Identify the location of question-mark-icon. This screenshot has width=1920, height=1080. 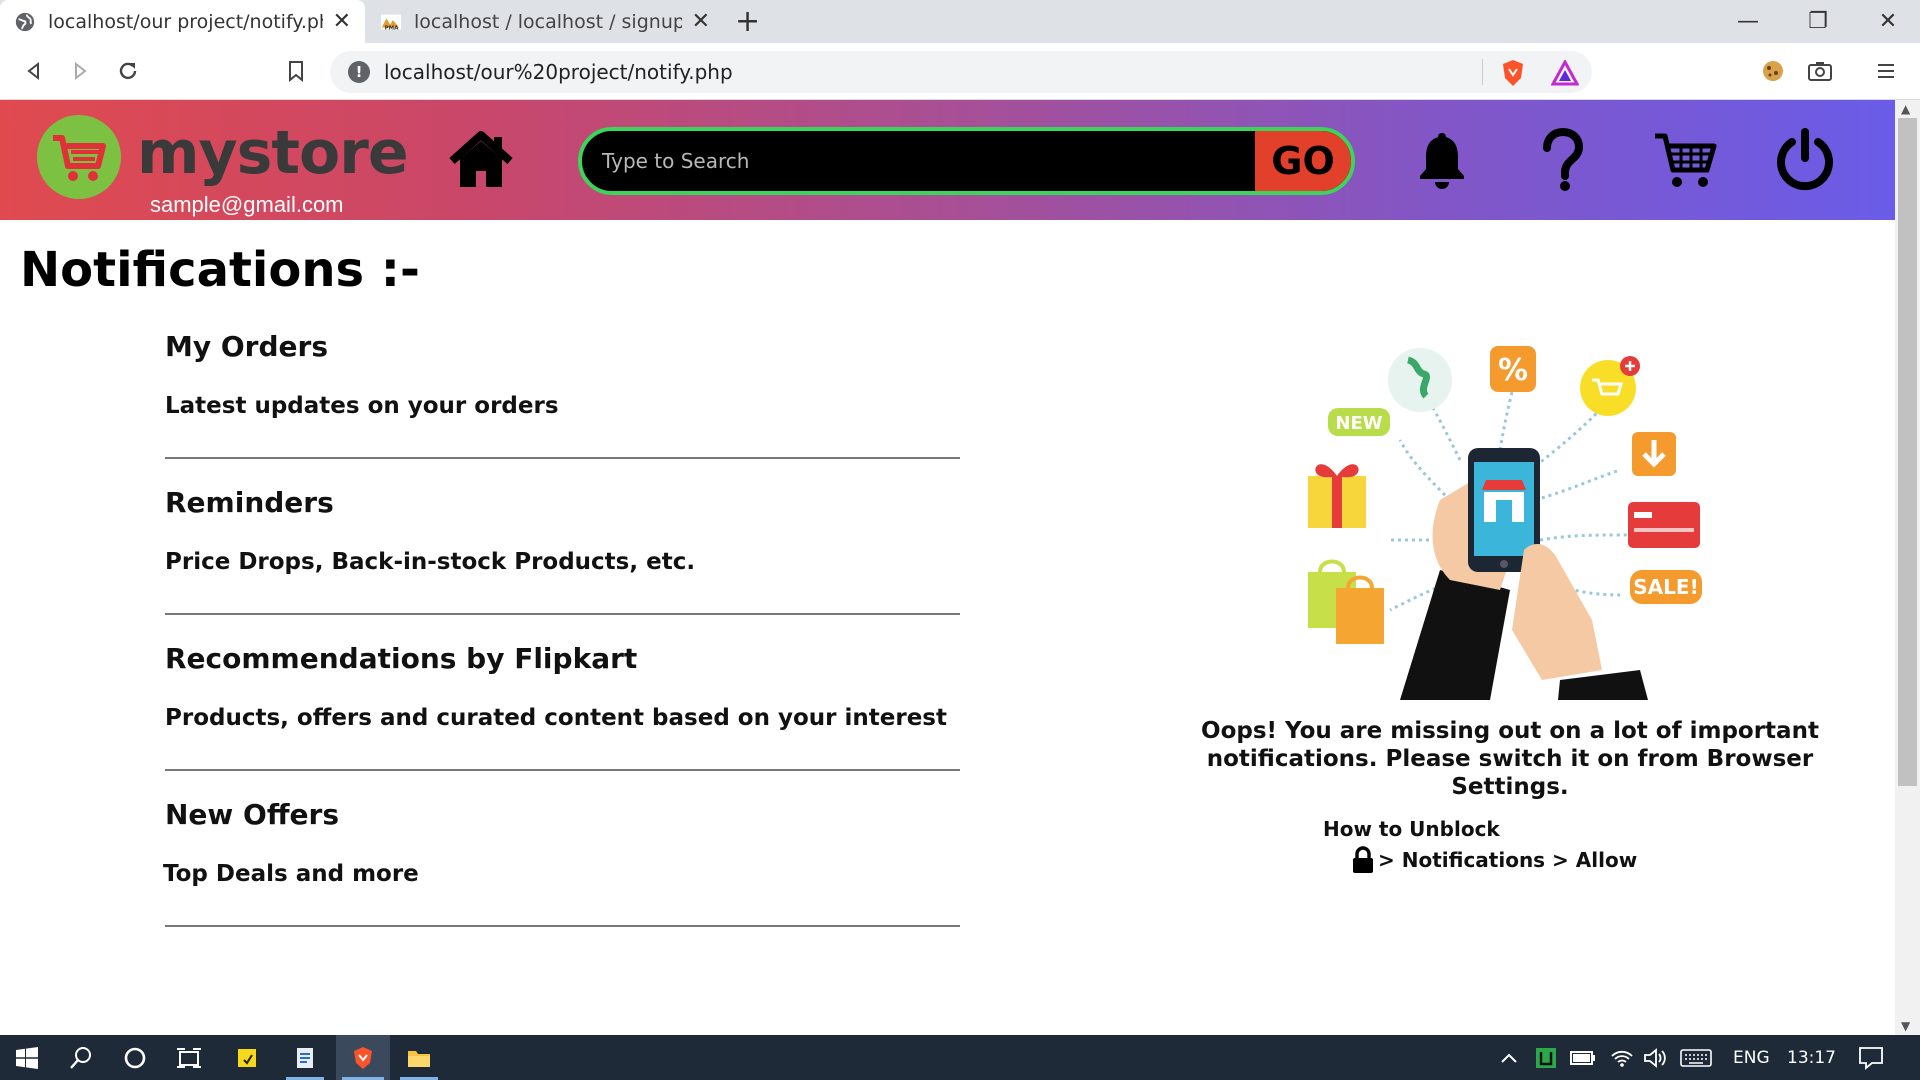
(1563, 159).